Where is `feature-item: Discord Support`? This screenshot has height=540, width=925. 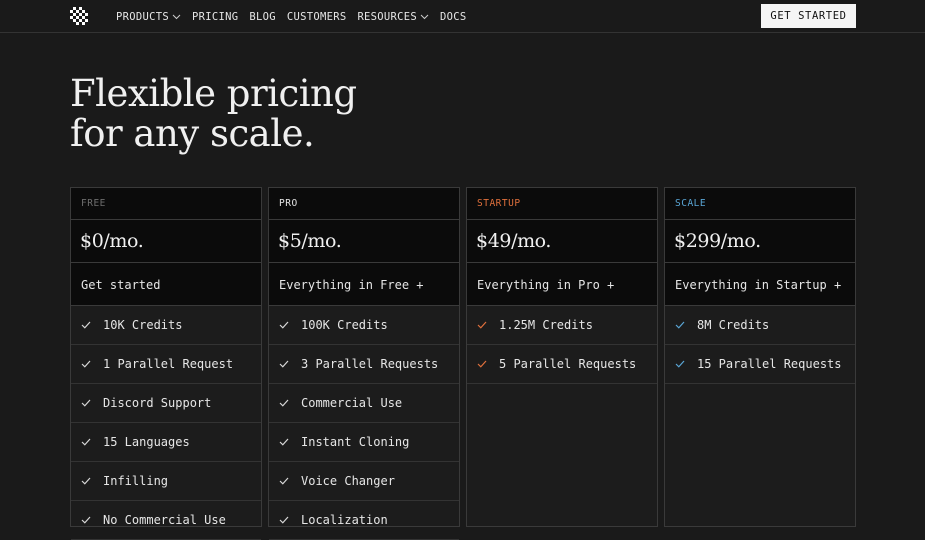 feature-item: Discord Support is located at coordinates (166, 403).